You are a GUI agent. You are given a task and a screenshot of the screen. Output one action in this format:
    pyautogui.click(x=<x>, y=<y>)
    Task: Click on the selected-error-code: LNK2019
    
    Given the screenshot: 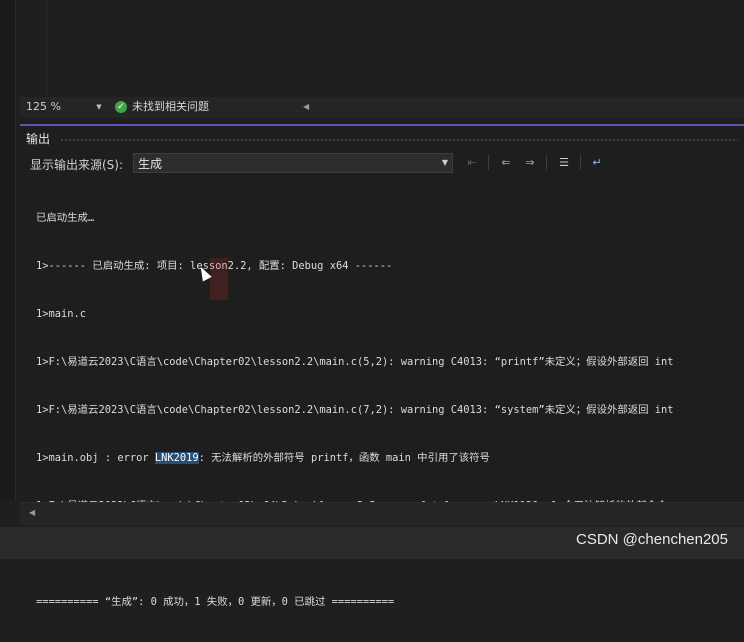 What is the action you would take?
    pyautogui.click(x=176, y=458)
    